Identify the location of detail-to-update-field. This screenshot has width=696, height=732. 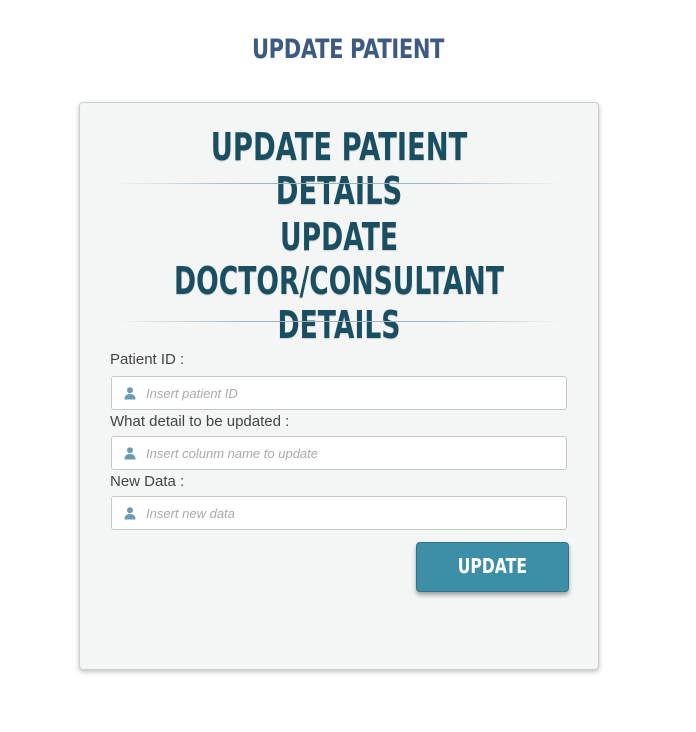
(339, 453).